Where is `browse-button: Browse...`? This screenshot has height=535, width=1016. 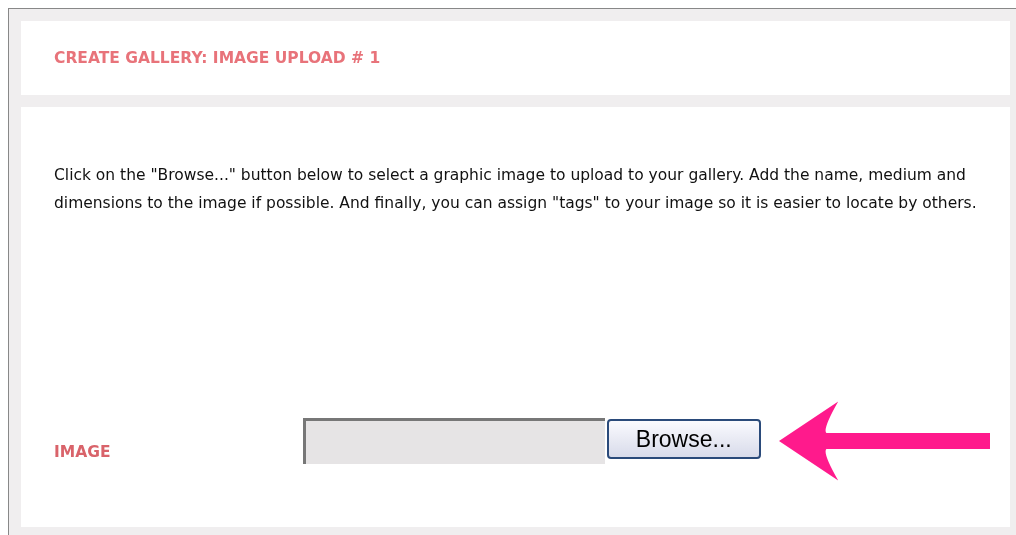 browse-button: Browse... is located at coordinates (683, 439).